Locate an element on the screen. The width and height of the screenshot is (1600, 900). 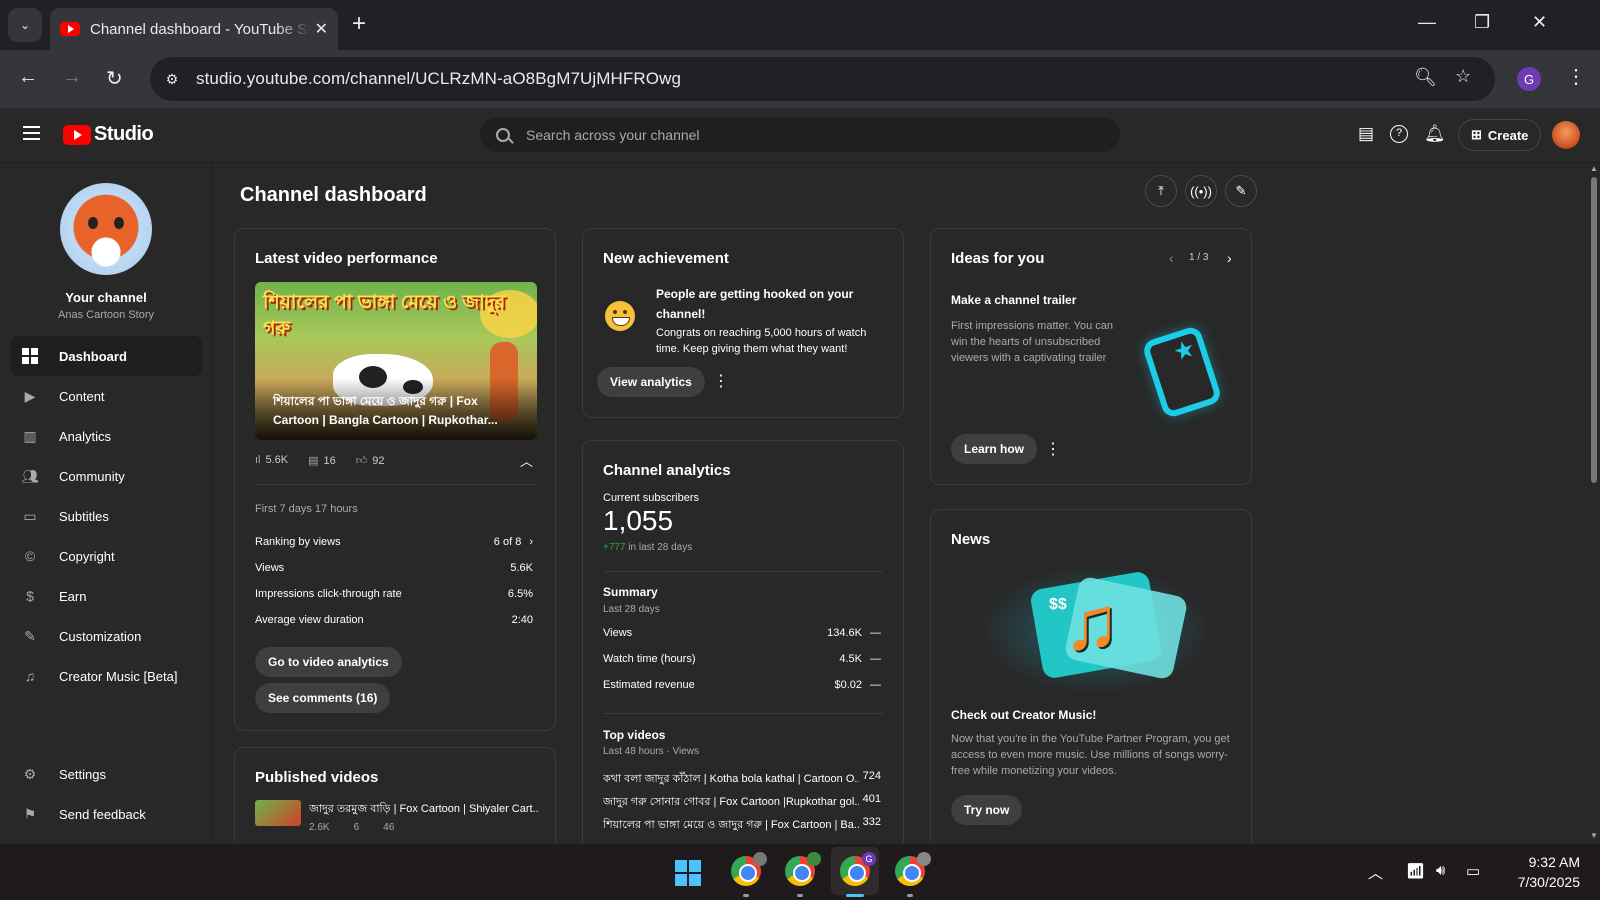
browser-tab-active: Channel dashboard - YouTube Studio ✕ is located at coordinates (194, 29).